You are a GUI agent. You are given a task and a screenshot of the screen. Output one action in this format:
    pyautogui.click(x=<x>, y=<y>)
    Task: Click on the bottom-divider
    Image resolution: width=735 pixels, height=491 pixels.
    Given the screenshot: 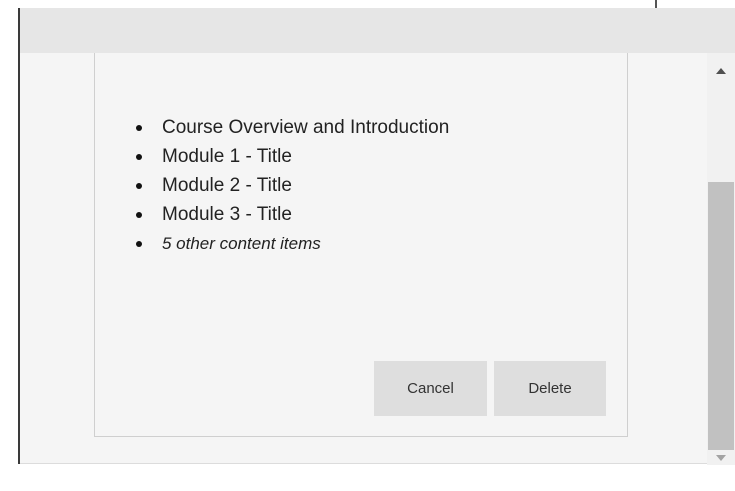 What is the action you would take?
    pyautogui.click(x=363, y=463)
    